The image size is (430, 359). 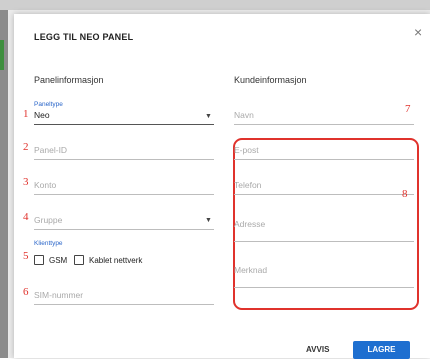 What do you see at coordinates (244, 115) in the screenshot?
I see `navn-input: Navn` at bounding box center [244, 115].